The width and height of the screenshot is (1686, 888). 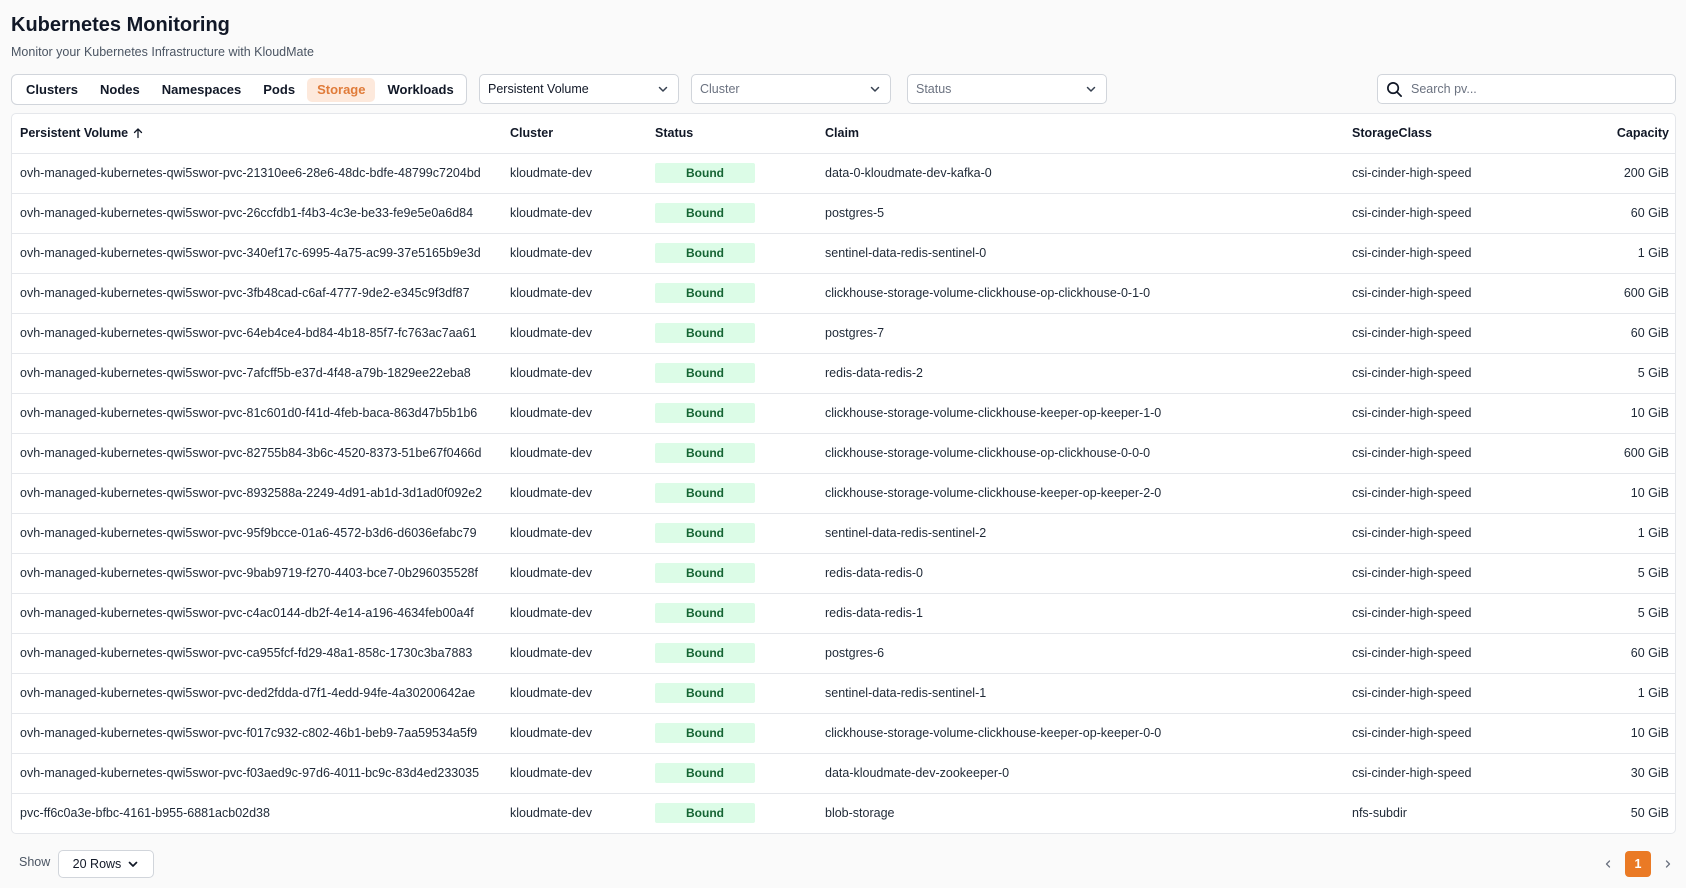 What do you see at coordinates (1609, 733) in the screenshot?
I see `capacity-cell: 10 GiB` at bounding box center [1609, 733].